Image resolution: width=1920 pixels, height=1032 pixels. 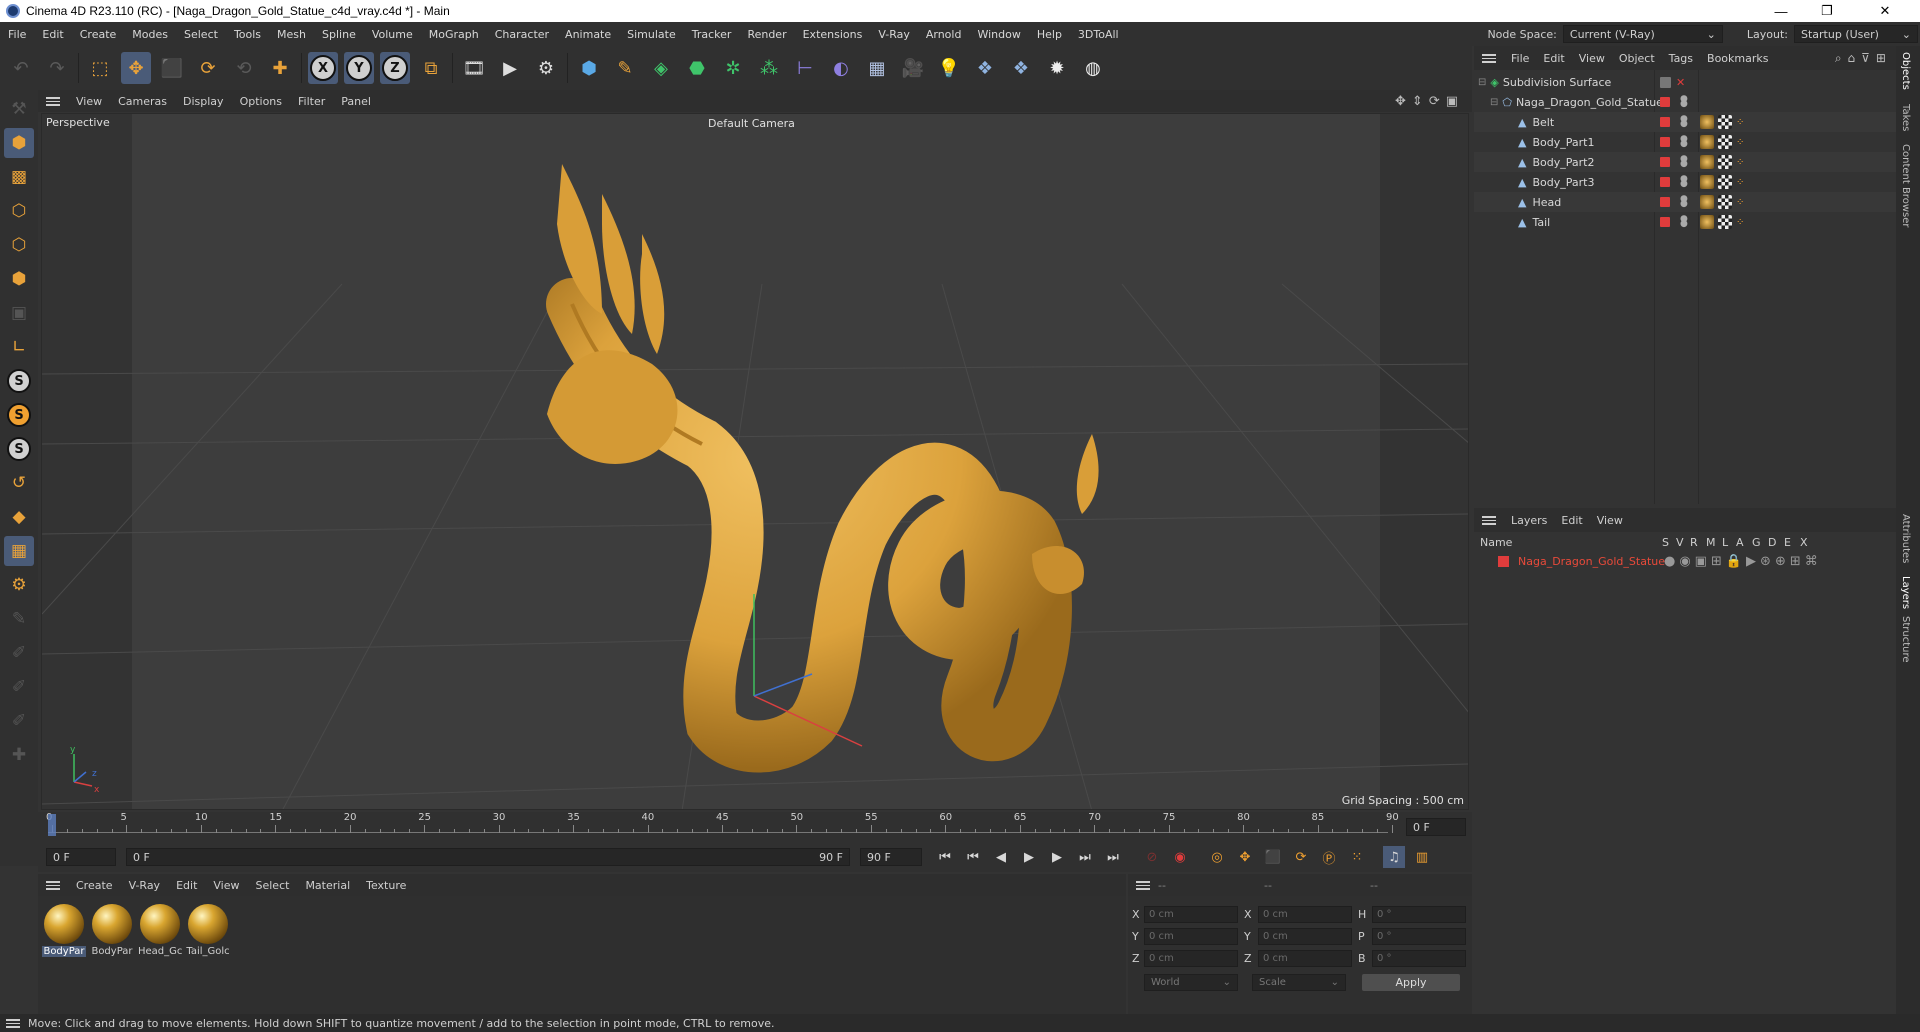 I want to click on make-editable-icon: ⚒, so click(x=19, y=109).